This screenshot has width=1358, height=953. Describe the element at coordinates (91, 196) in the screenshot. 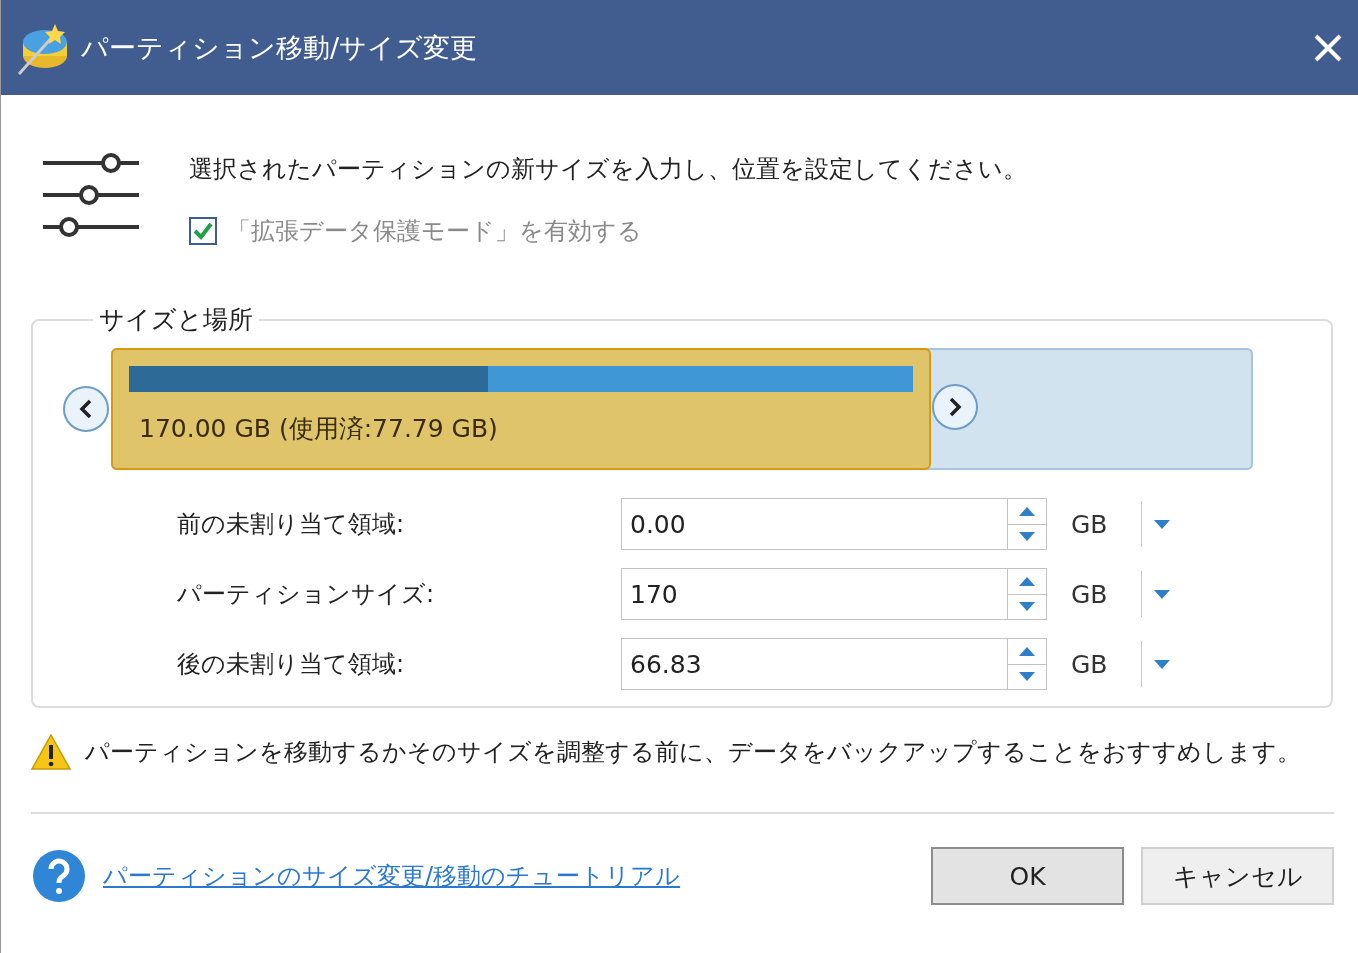

I see `sliders-icon` at that location.